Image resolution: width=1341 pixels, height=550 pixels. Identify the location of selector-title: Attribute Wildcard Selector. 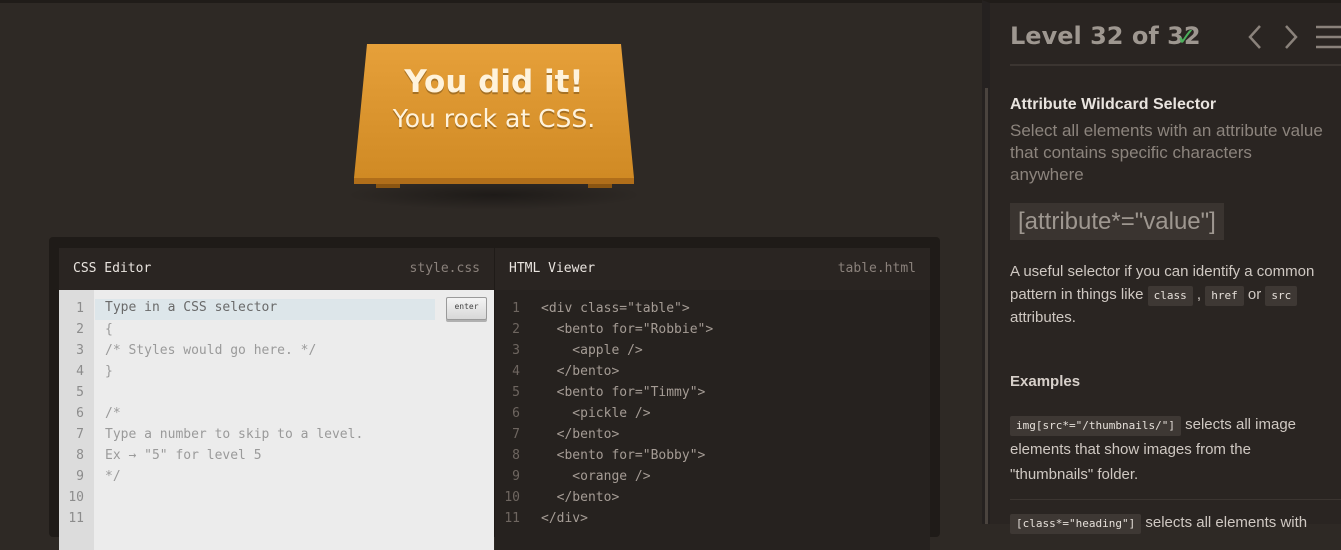
(1113, 104).